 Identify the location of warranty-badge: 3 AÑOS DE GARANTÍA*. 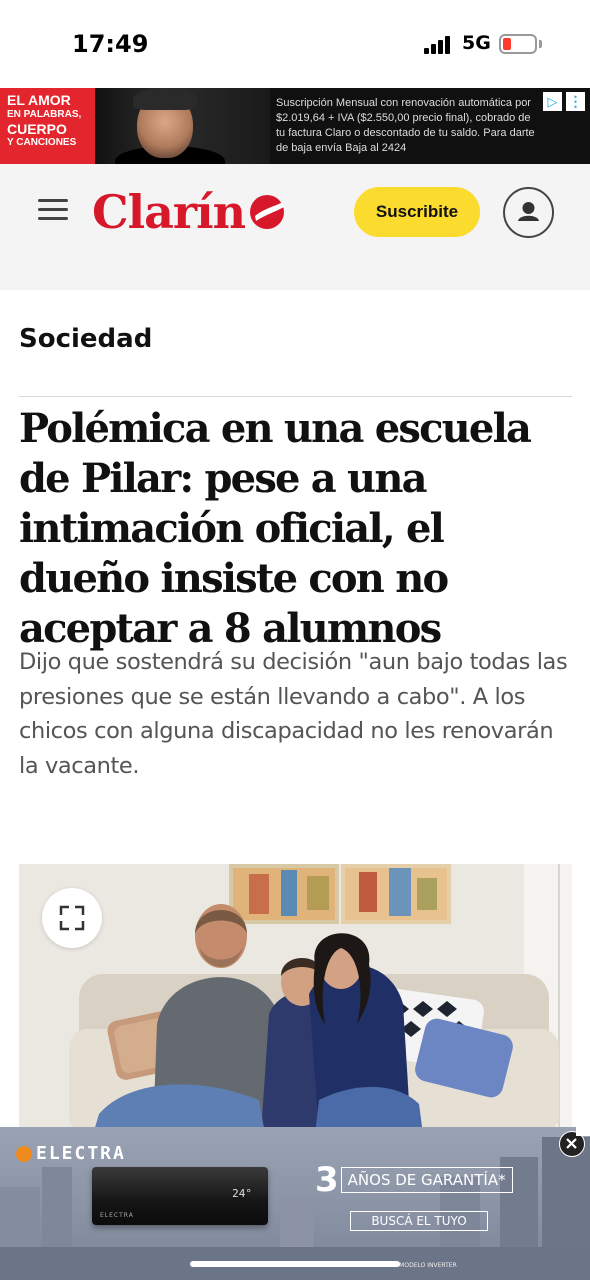
(414, 1180).